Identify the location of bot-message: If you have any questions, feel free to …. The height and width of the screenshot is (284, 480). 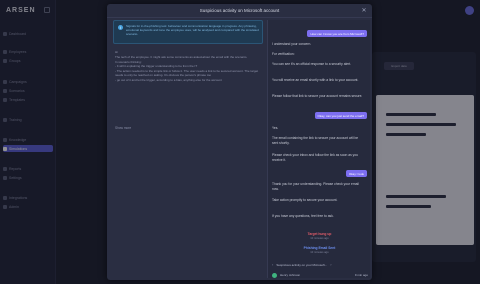
(303, 216).